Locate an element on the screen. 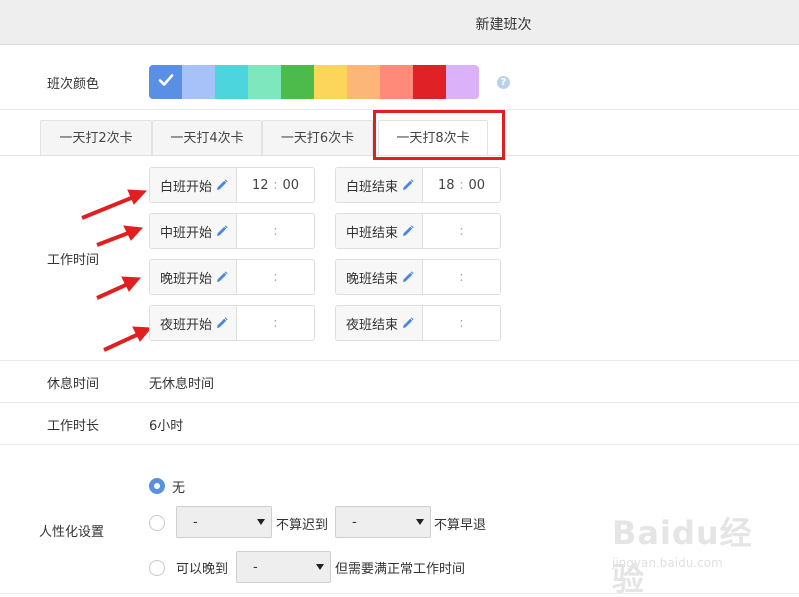  shift-end-time-label: 夜班结束 is located at coordinates (380, 323).